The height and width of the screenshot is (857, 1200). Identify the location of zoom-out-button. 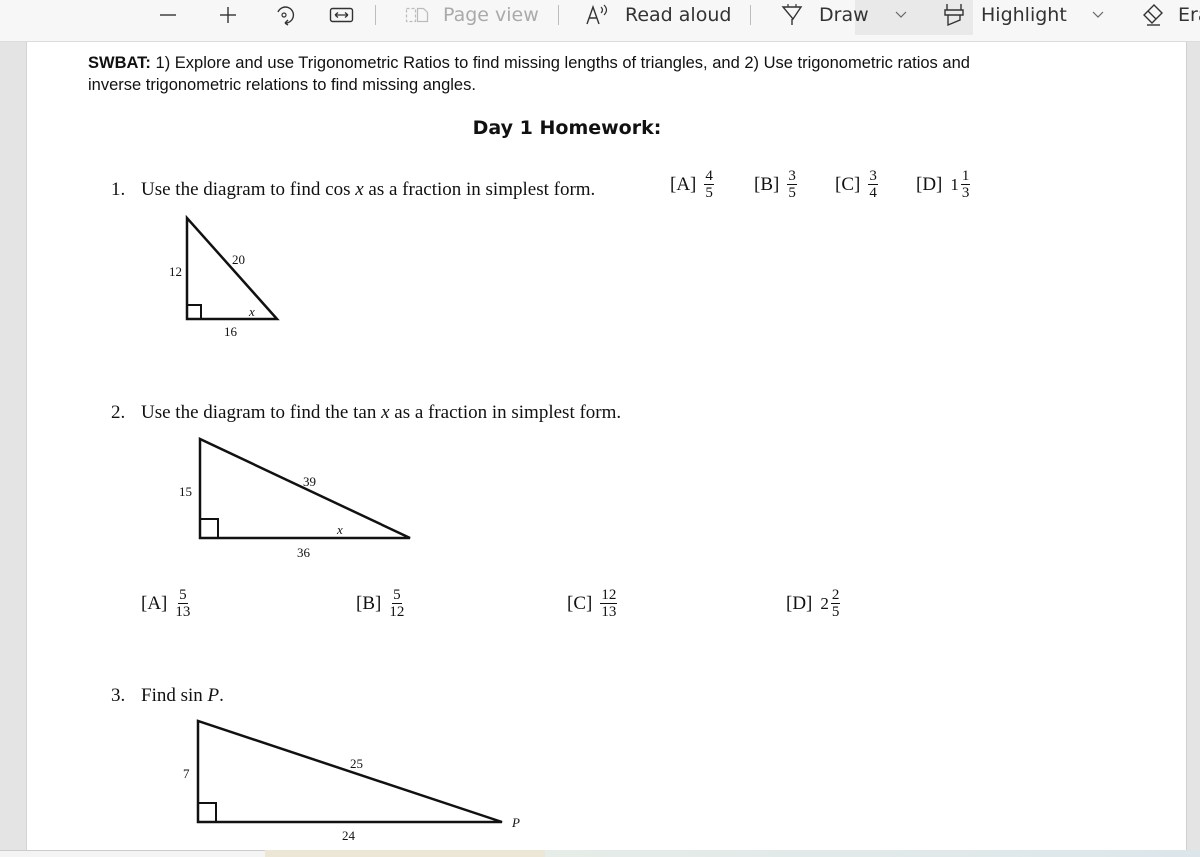
(168, 15).